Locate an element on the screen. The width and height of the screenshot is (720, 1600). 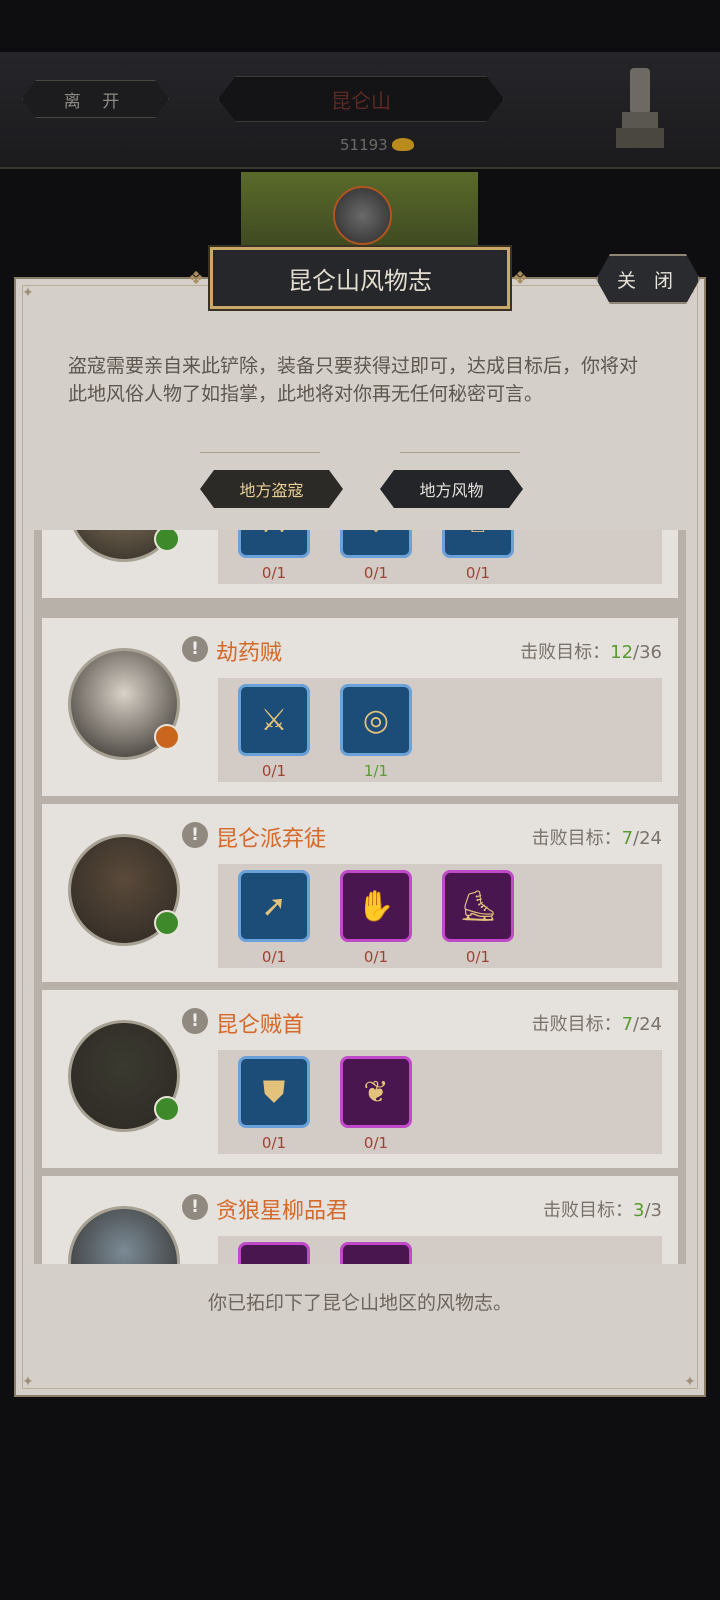
tab-local-bandits: 地方盗寇 is located at coordinates (271, 489).